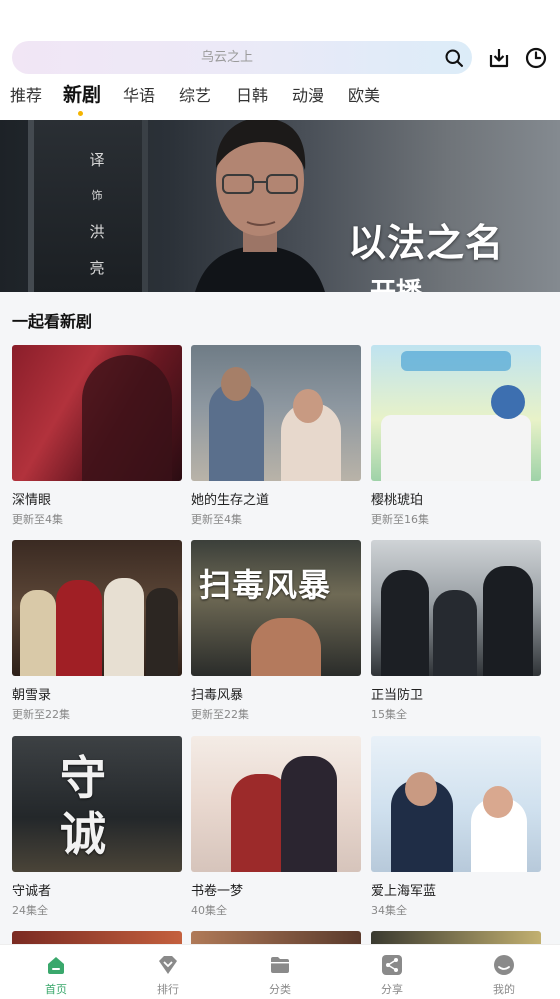 This screenshot has width=560, height=999. Describe the element at coordinates (80, 113) in the screenshot. I see `active-tab-indicator` at that location.